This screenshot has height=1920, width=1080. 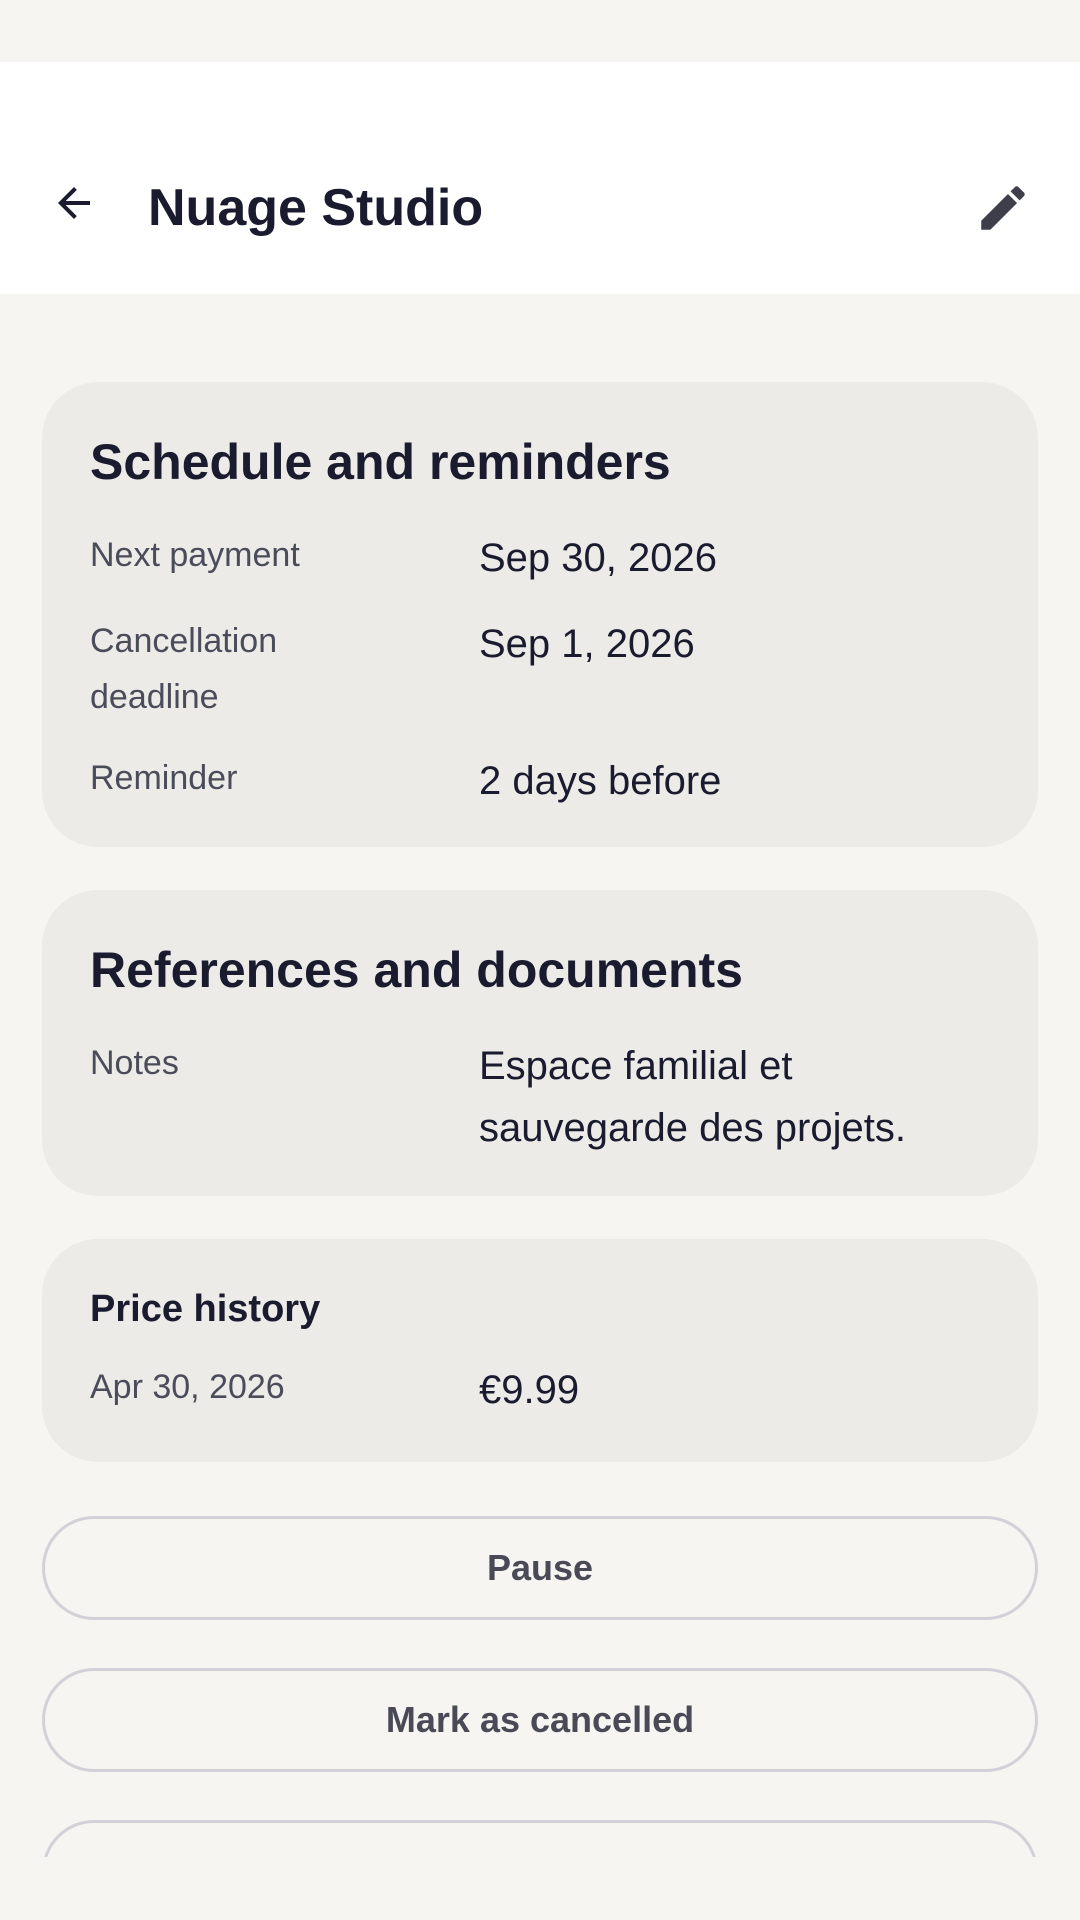 I want to click on top-app-bar: Nuage Studio, so click(x=540, y=178).